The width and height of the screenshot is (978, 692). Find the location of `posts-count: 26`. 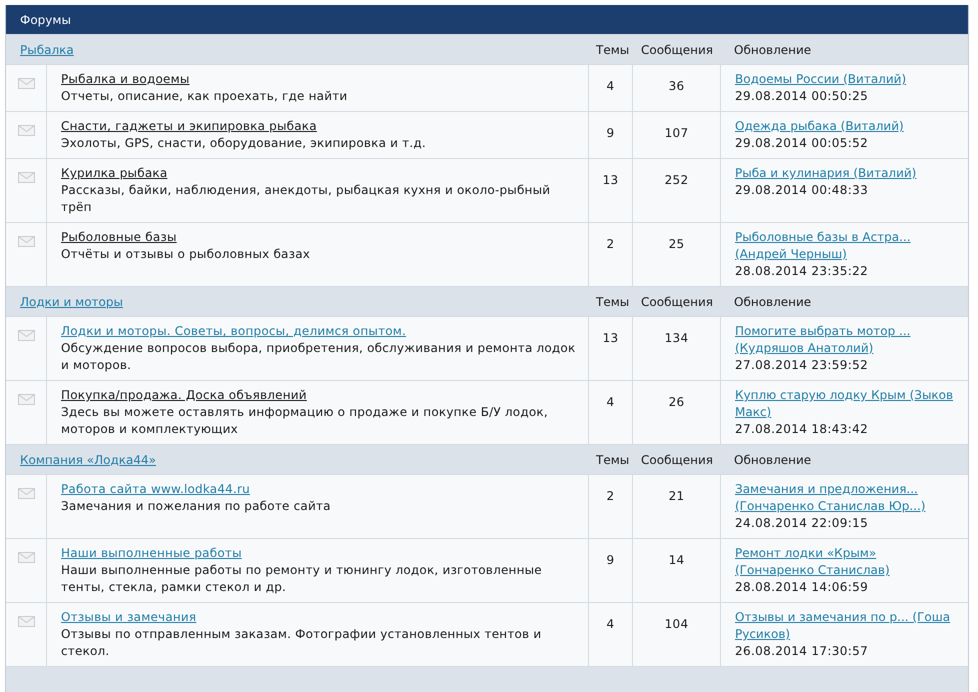

posts-count: 26 is located at coordinates (676, 402).